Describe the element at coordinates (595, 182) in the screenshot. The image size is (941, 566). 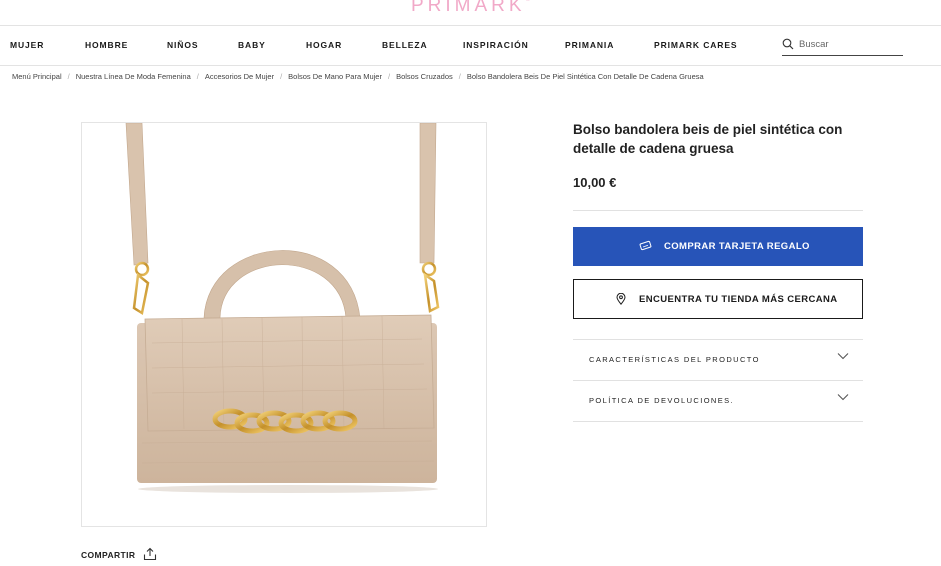
I see `product-price: 10,00 €` at that location.